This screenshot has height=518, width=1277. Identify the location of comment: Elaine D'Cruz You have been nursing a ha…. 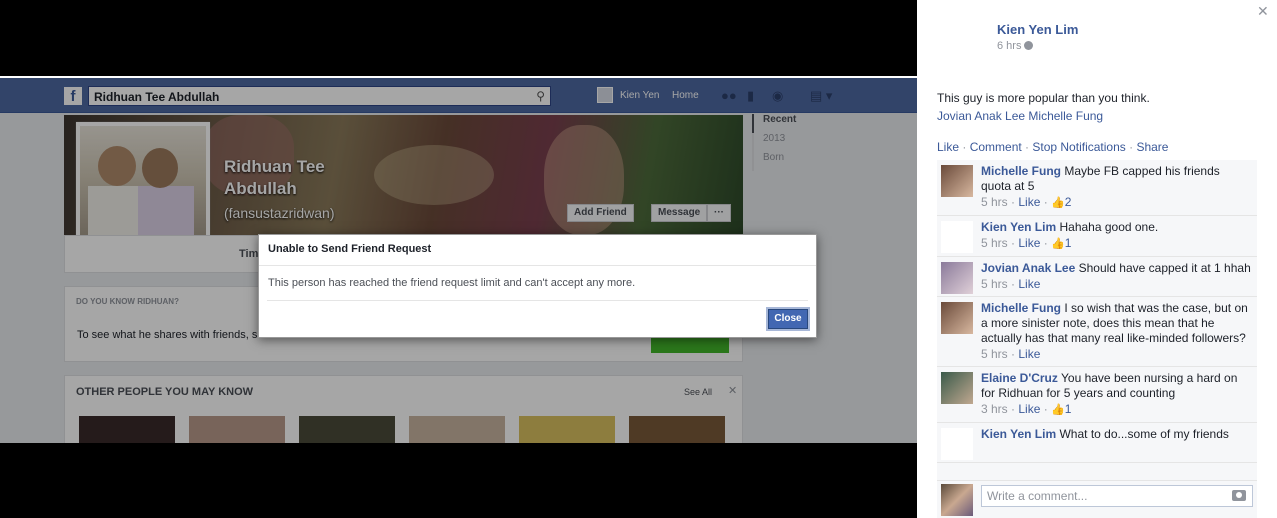
(1097, 395).